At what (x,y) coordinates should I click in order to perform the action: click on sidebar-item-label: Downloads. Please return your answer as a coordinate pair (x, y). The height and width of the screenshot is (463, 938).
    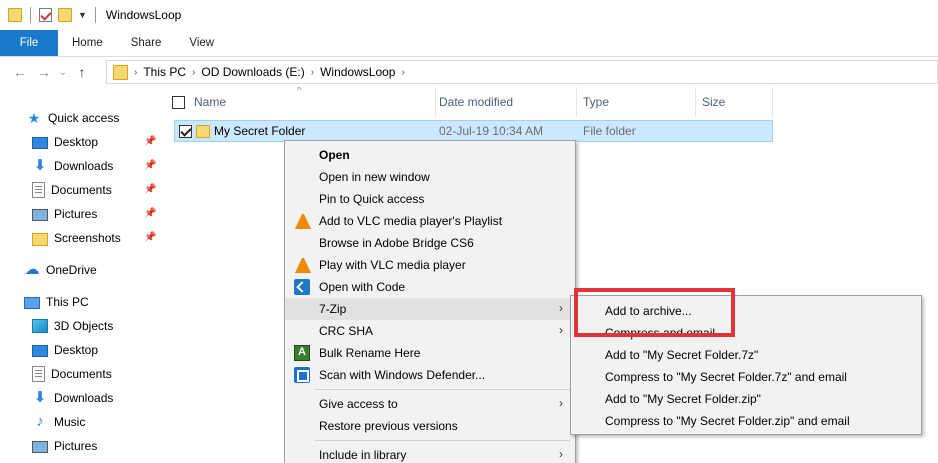
    Looking at the image, I should click on (84, 166).